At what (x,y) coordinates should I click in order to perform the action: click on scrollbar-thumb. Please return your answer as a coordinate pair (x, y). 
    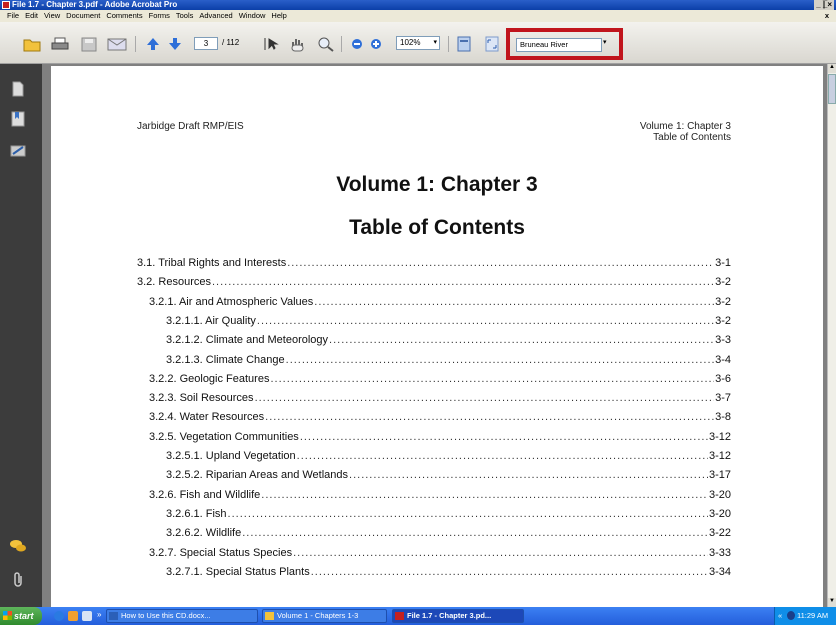
    Looking at the image, I should click on (832, 89).